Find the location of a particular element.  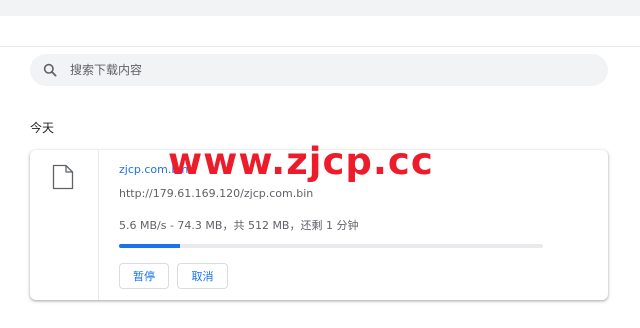

download-progress-fill is located at coordinates (150, 246).